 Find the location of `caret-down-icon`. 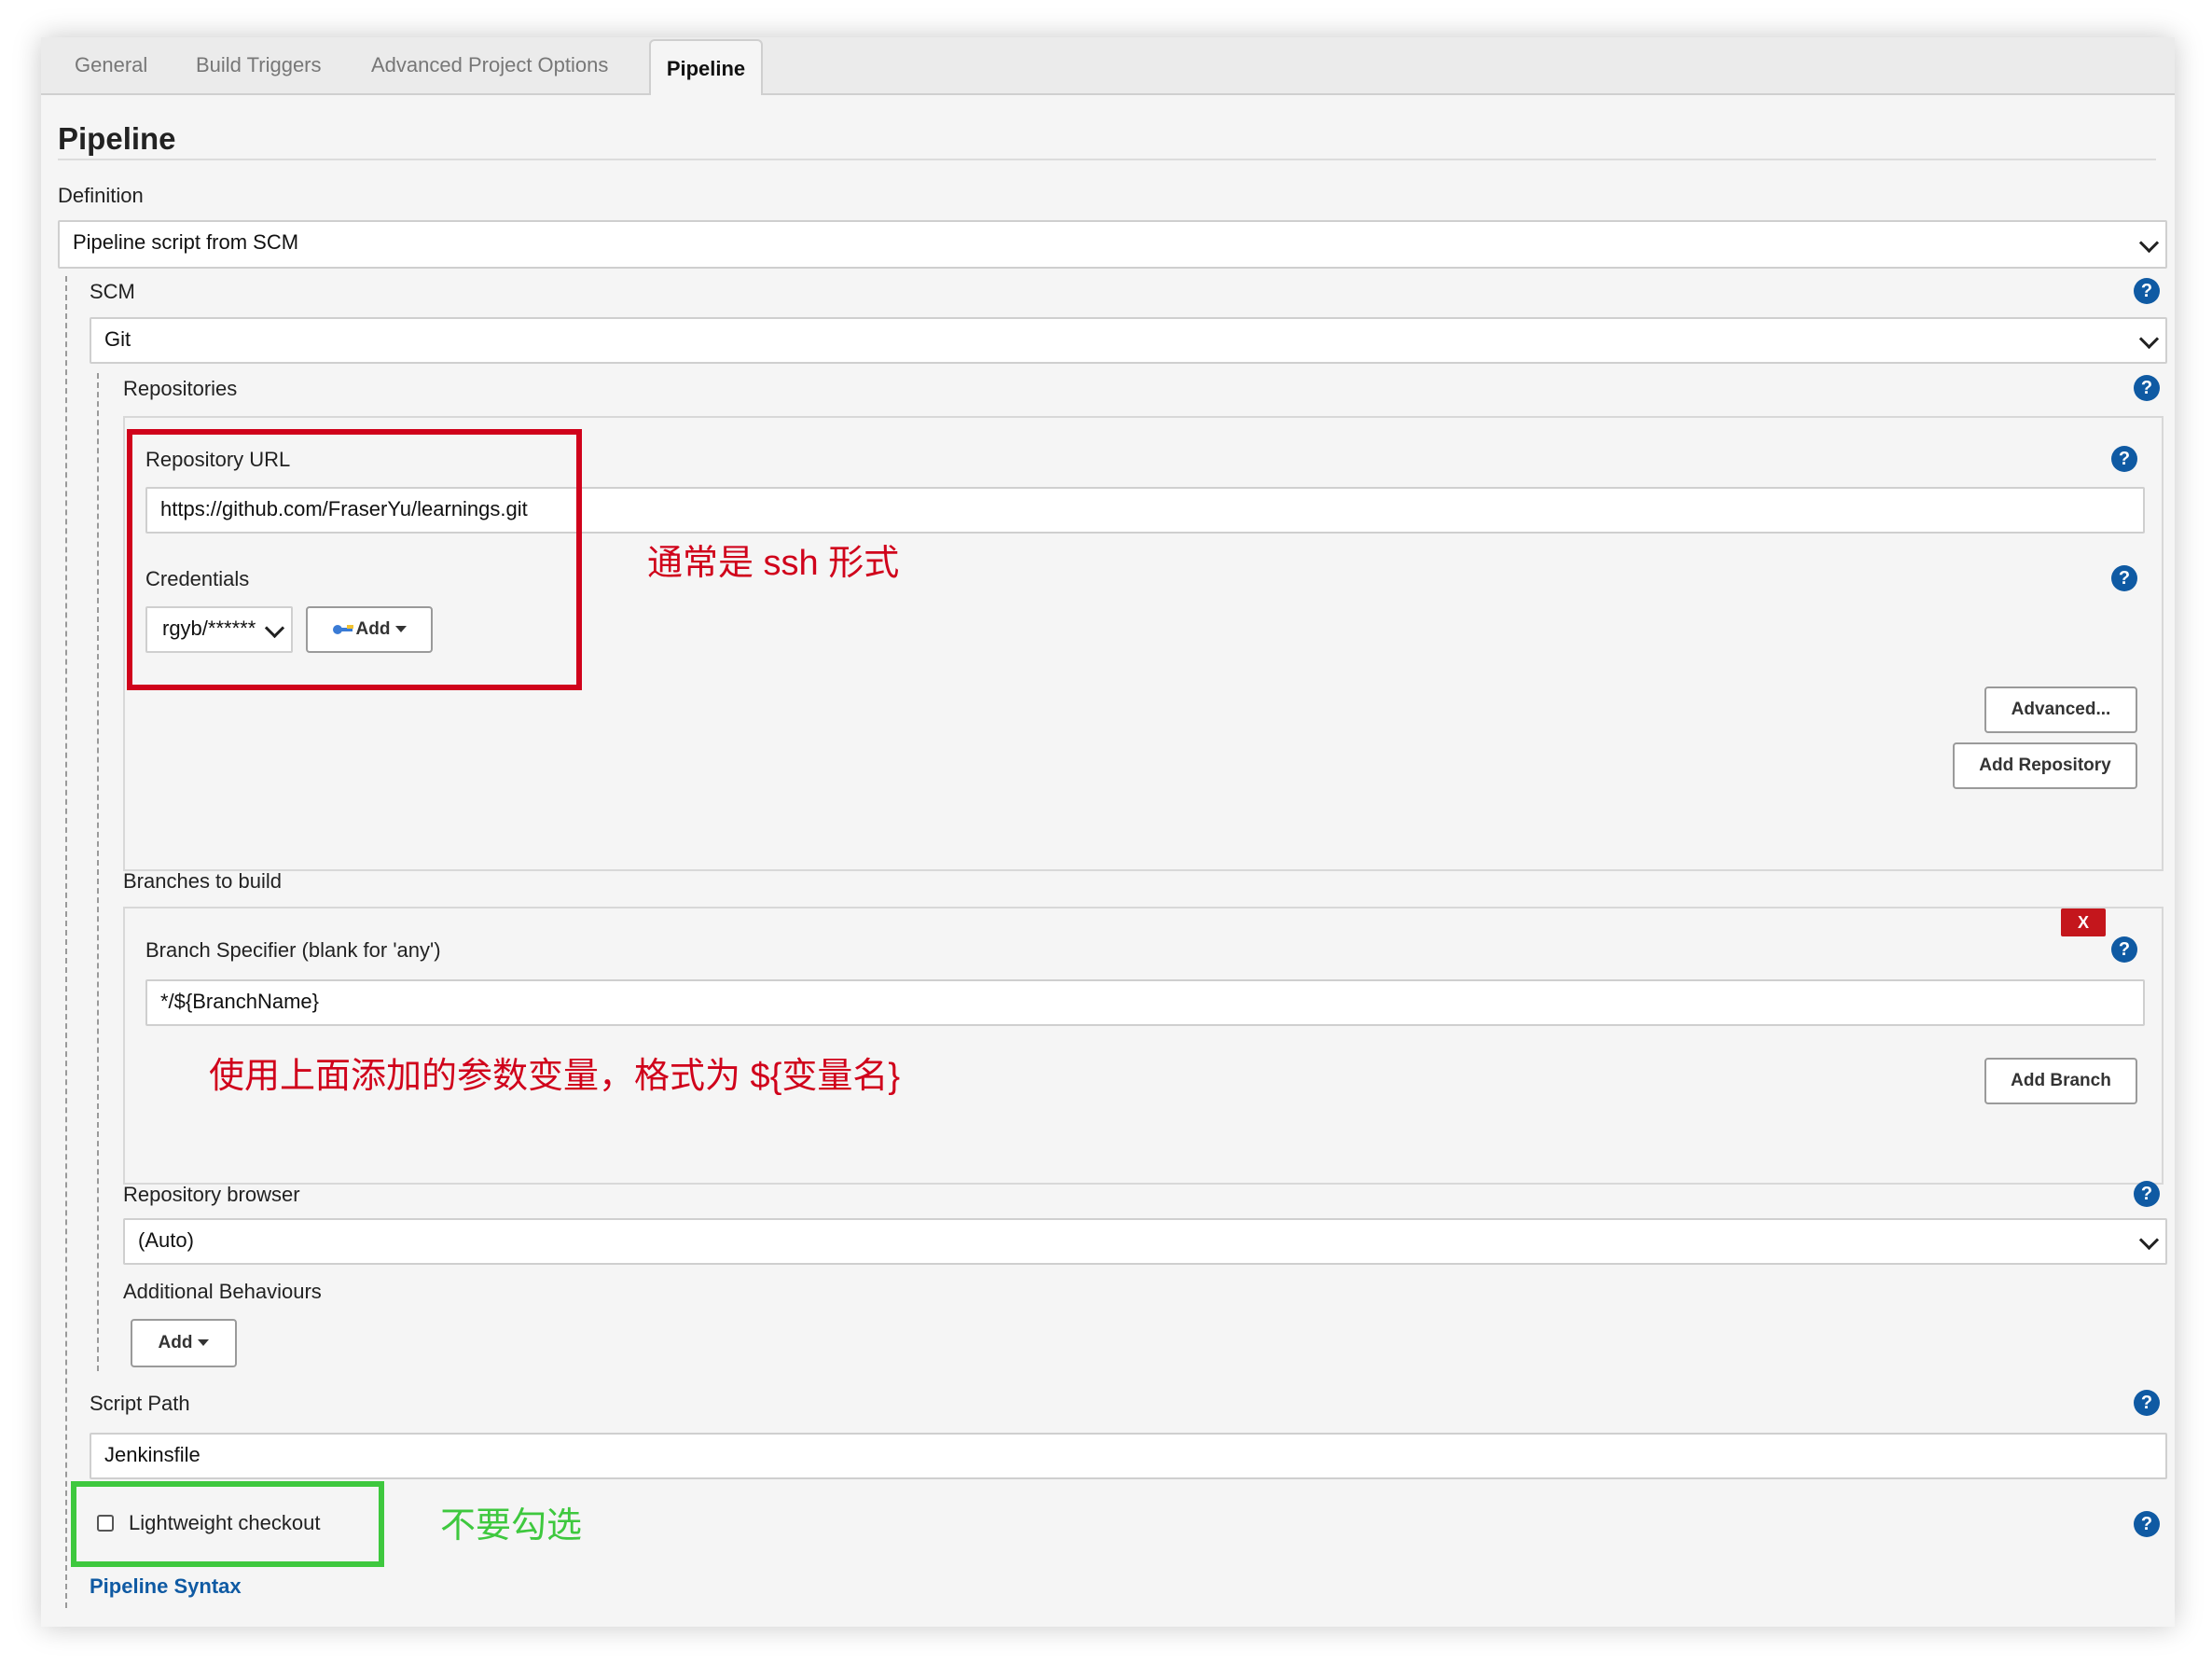

caret-down-icon is located at coordinates (204, 1343).